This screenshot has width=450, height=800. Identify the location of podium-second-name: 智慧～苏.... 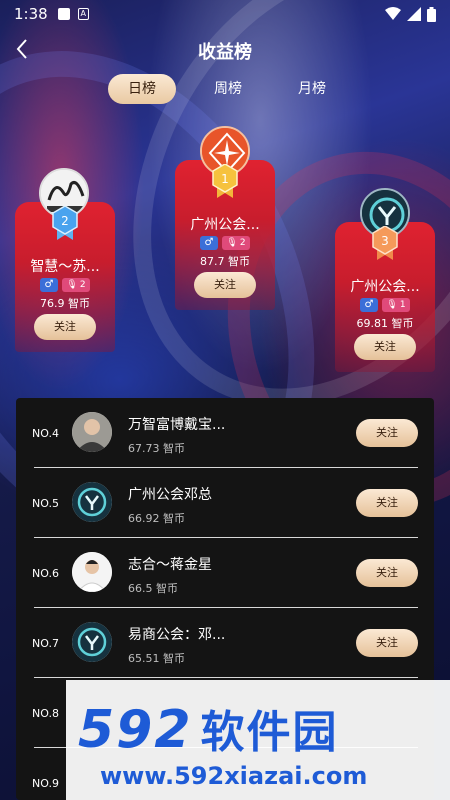
(65, 267).